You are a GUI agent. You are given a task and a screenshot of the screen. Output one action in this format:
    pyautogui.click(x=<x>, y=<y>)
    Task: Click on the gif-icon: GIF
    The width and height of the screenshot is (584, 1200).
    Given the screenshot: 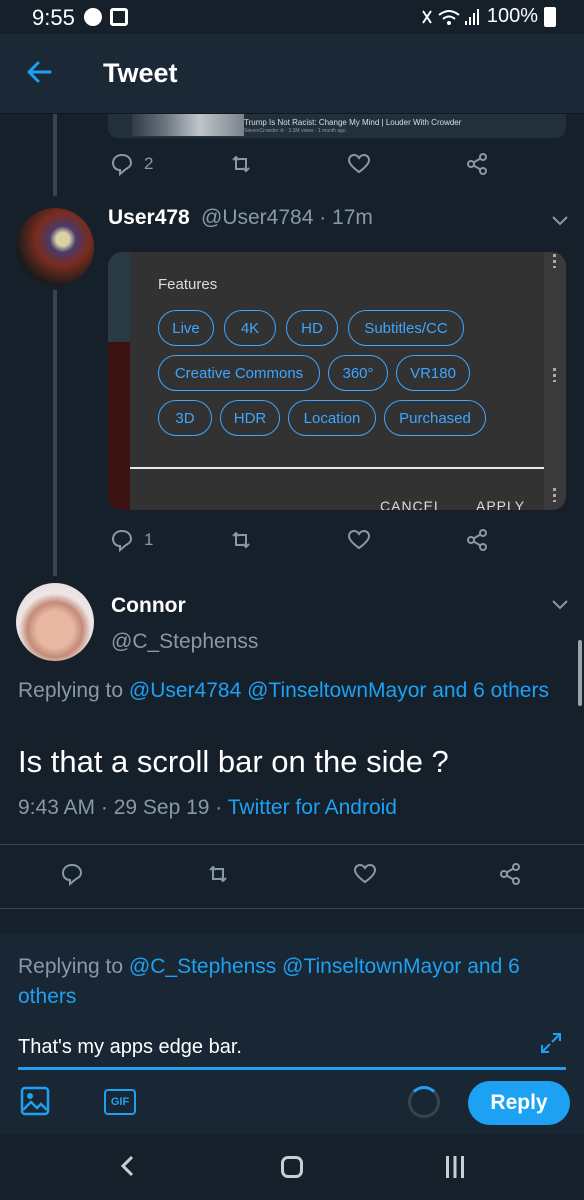 What is the action you would take?
    pyautogui.click(x=120, y=1102)
    